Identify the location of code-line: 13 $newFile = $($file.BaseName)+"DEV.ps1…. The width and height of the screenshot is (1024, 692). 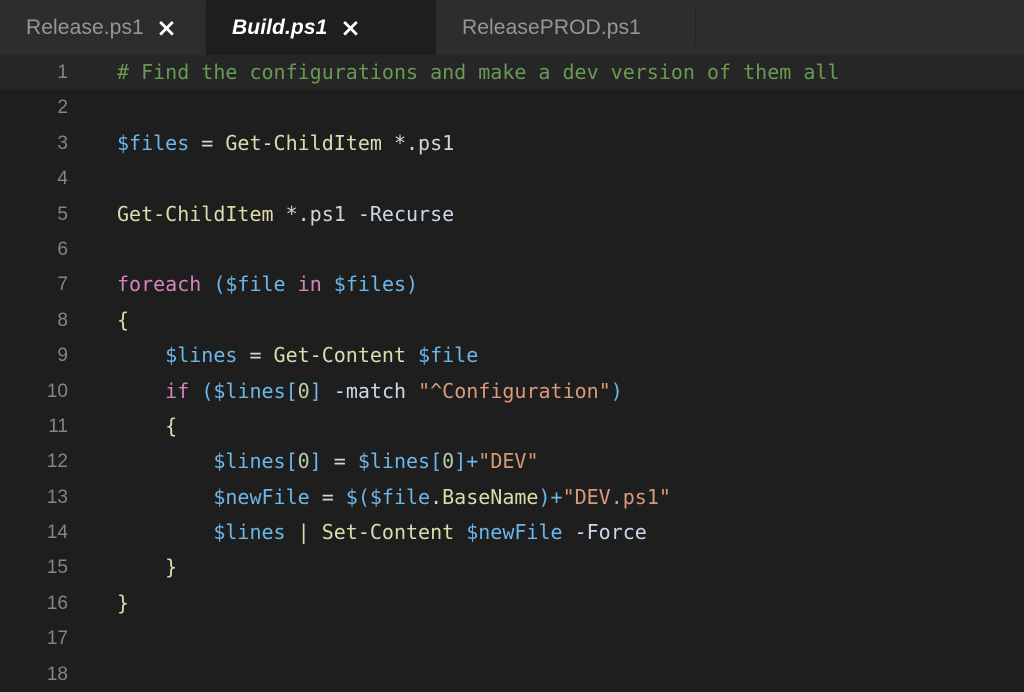
(512, 497).